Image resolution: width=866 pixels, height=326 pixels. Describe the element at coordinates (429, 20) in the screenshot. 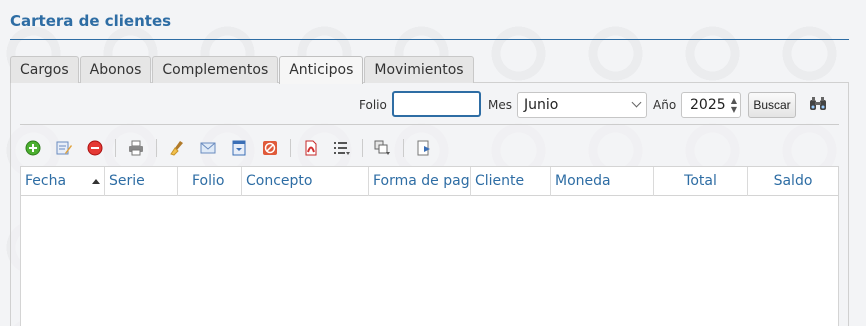

I see `page-header: Cartera de clientes` at that location.